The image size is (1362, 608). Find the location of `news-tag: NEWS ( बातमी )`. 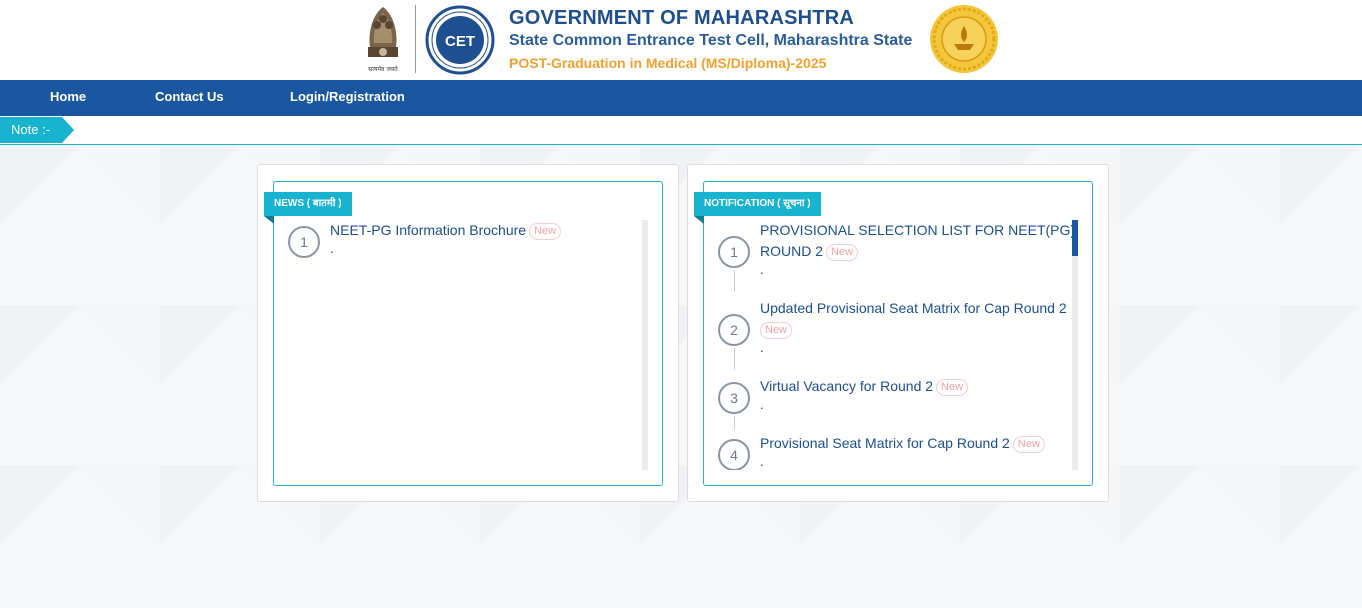

news-tag: NEWS ( बातमी ) is located at coordinates (308, 208).